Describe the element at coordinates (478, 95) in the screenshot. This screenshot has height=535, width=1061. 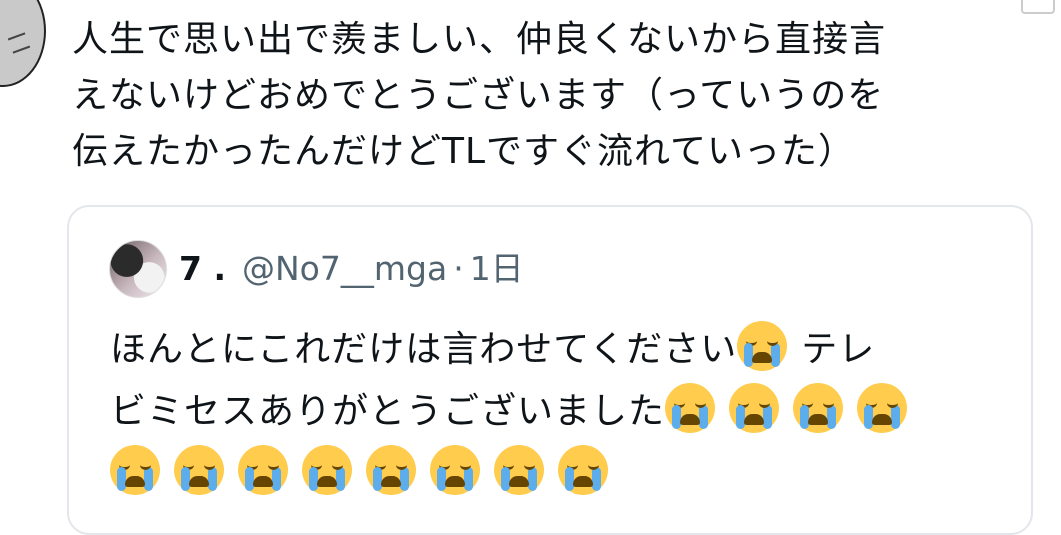
I see `tweet-line: えないけどおめでとうございます（っていうのを` at that location.